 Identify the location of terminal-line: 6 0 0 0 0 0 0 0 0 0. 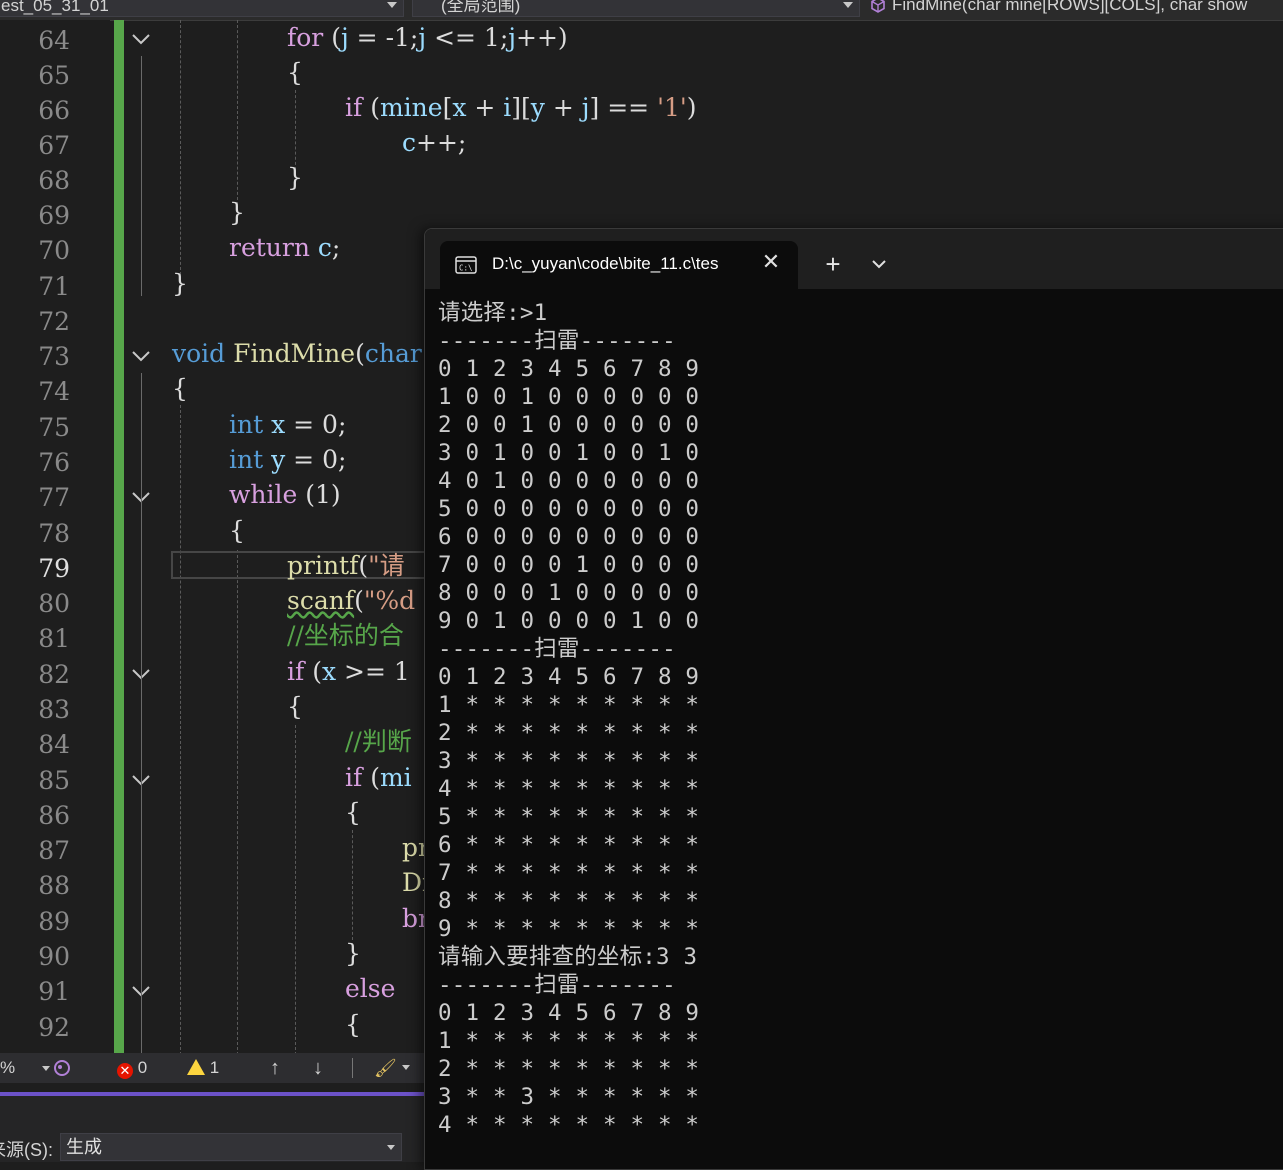
(569, 537).